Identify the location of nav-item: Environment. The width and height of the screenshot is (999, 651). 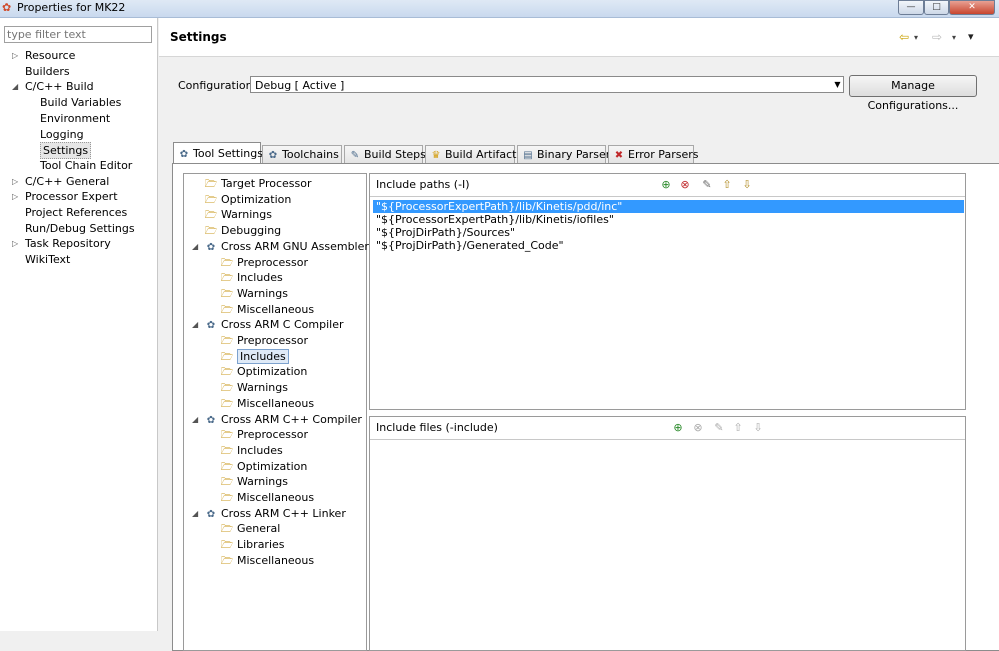
(75, 118).